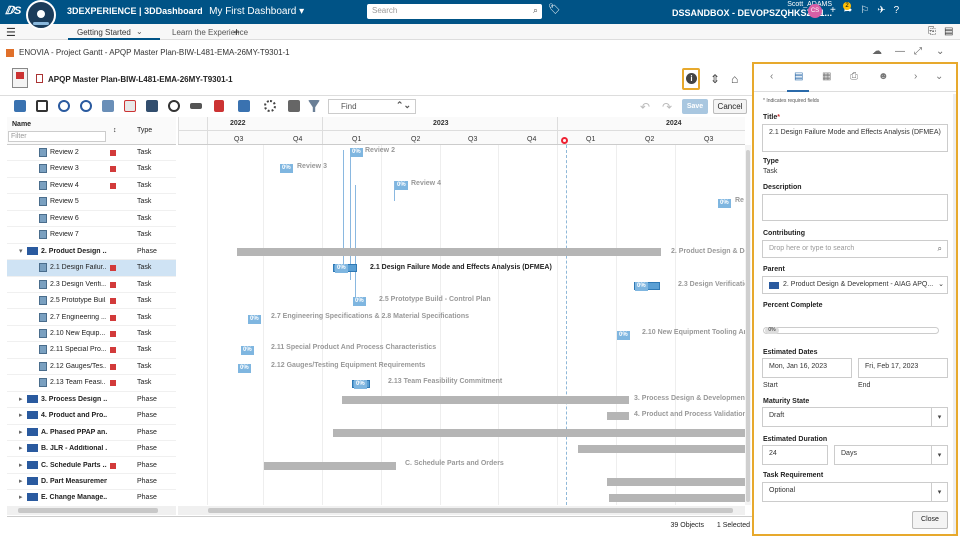 The width and height of the screenshot is (960, 540). Describe the element at coordinates (564, 140) in the screenshot. I see `today-marker-icon` at that location.